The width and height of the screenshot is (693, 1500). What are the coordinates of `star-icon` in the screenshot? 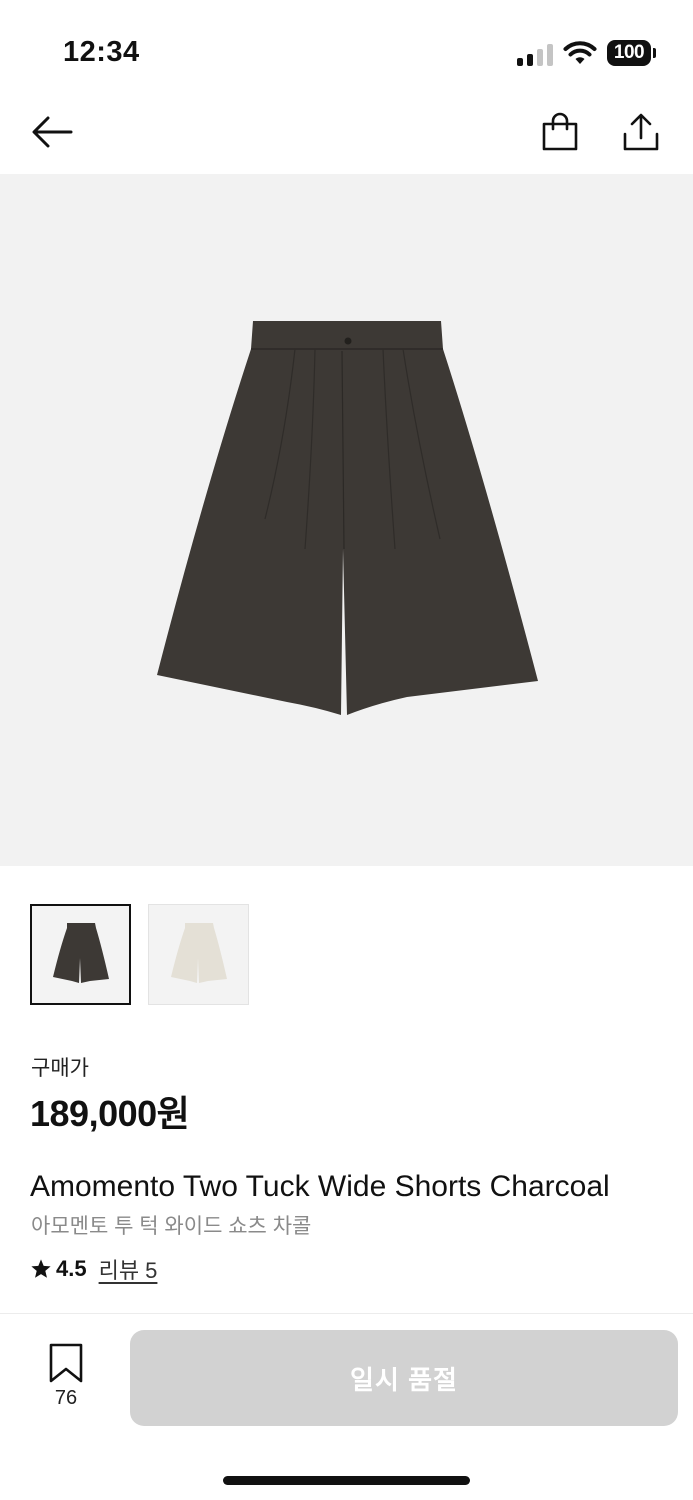 It's located at (41, 1268).